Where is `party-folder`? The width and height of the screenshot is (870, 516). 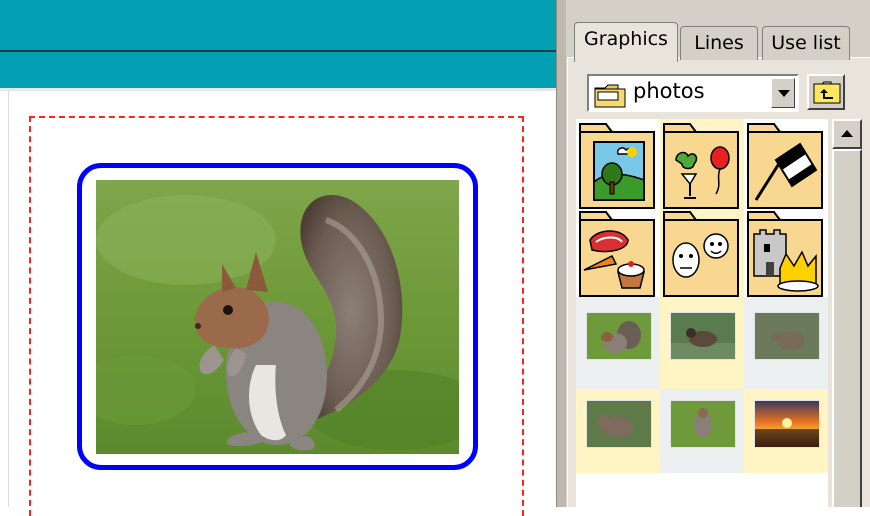 party-folder is located at coordinates (701, 168).